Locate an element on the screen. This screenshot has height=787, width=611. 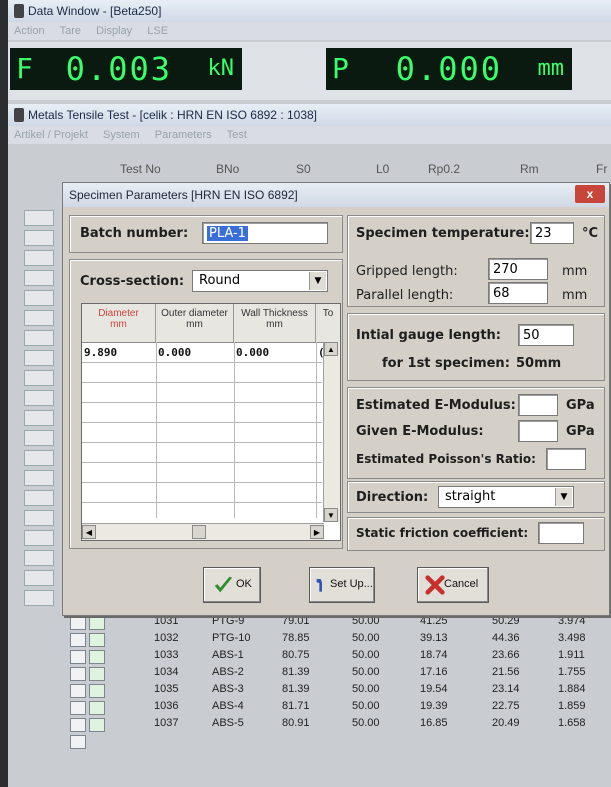
scroll-right-icon: ▶ is located at coordinates (317, 532).